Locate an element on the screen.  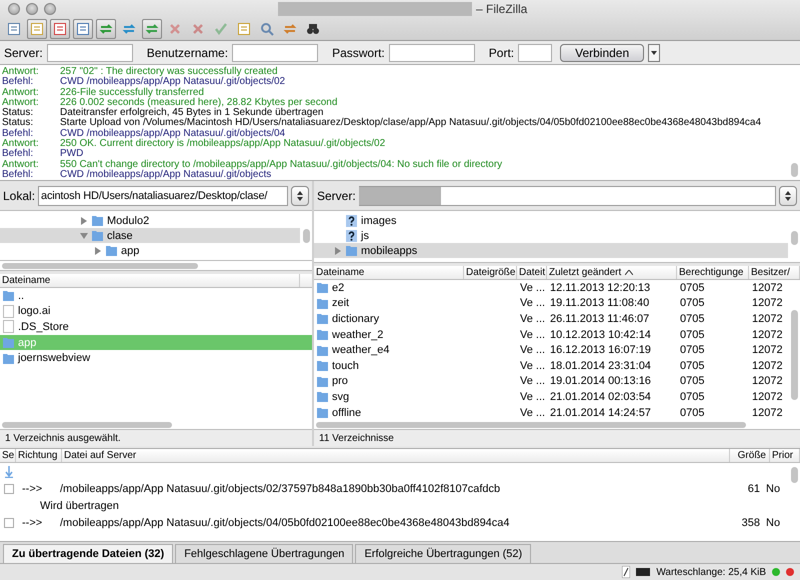
download-arrow-icon is located at coordinates (9, 472).